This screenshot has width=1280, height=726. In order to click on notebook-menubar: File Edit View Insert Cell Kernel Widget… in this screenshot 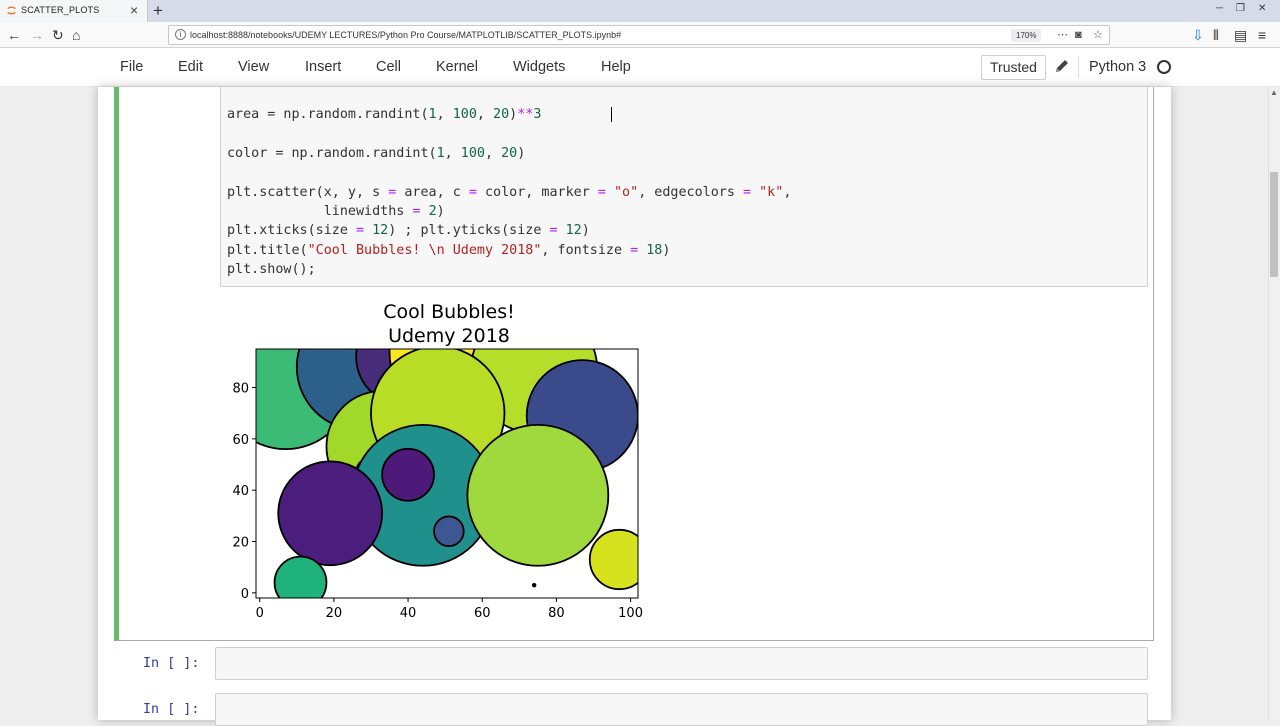, I will do `click(640, 67)`.